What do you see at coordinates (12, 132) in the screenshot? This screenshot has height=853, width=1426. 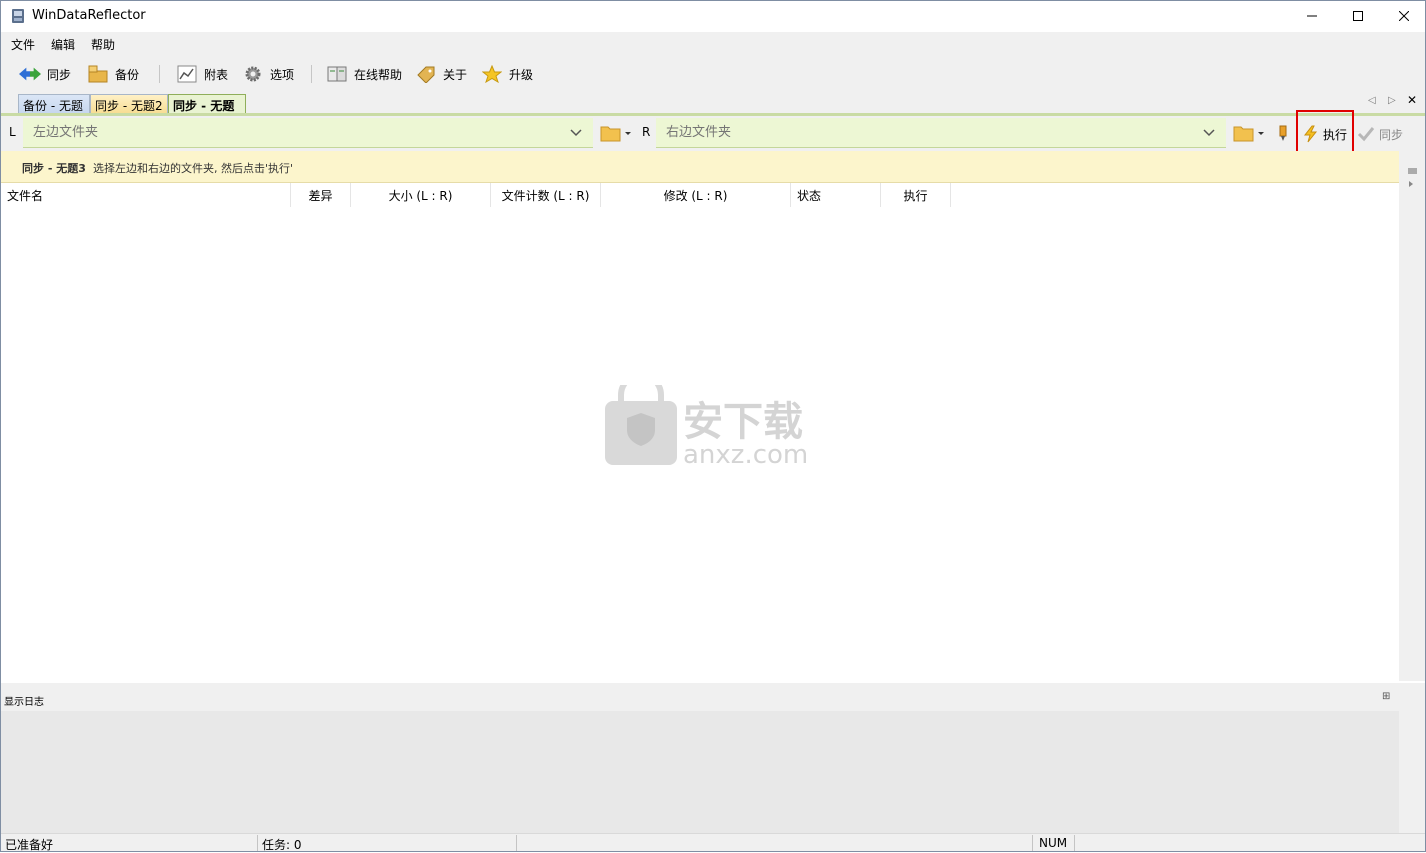 I see `left-side-label: L` at bounding box center [12, 132].